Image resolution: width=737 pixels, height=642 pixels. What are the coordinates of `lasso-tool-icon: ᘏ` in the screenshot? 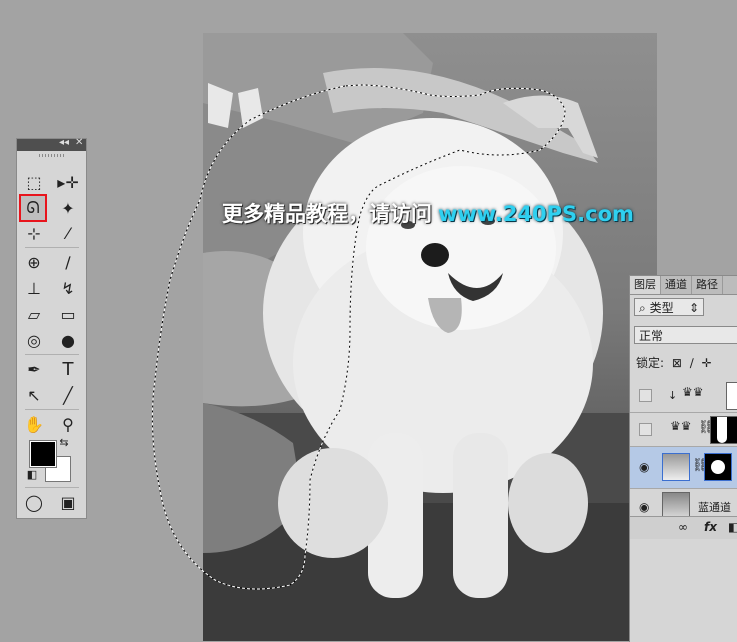 It's located at (33, 208).